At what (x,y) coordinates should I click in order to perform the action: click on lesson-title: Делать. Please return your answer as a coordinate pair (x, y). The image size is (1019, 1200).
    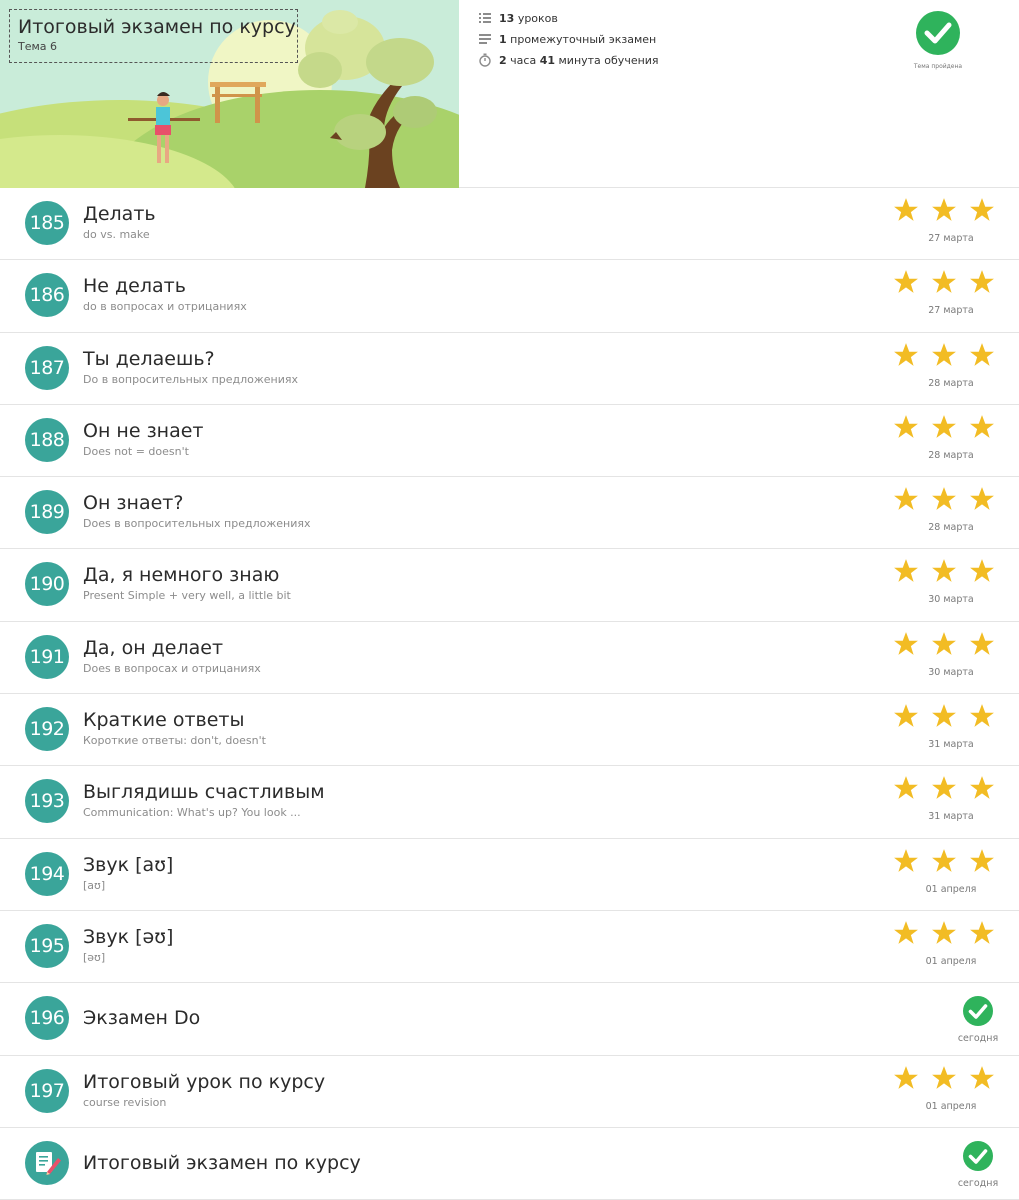
    Looking at the image, I should click on (119, 214).